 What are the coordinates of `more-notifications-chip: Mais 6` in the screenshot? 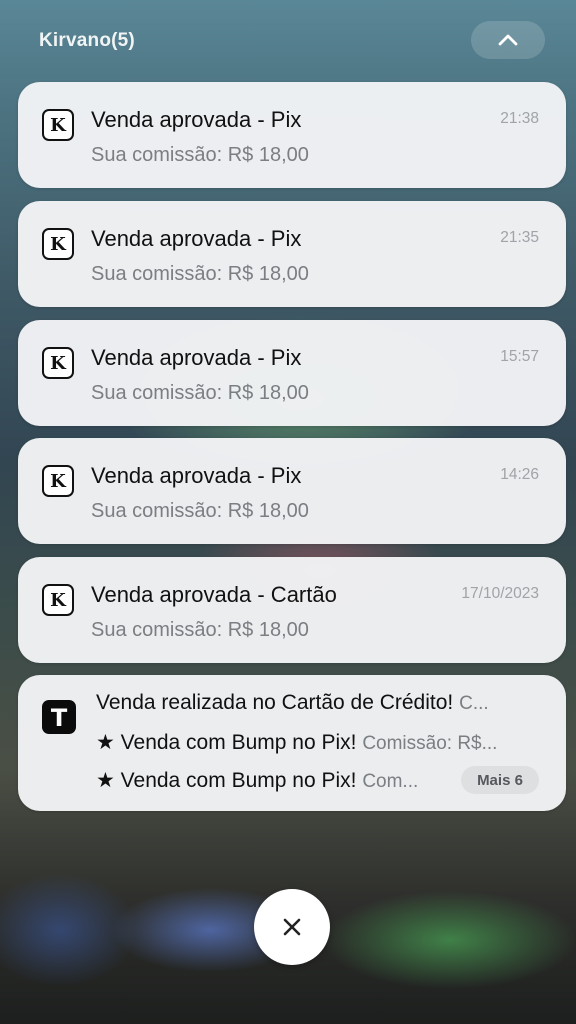 It's located at (500, 780).